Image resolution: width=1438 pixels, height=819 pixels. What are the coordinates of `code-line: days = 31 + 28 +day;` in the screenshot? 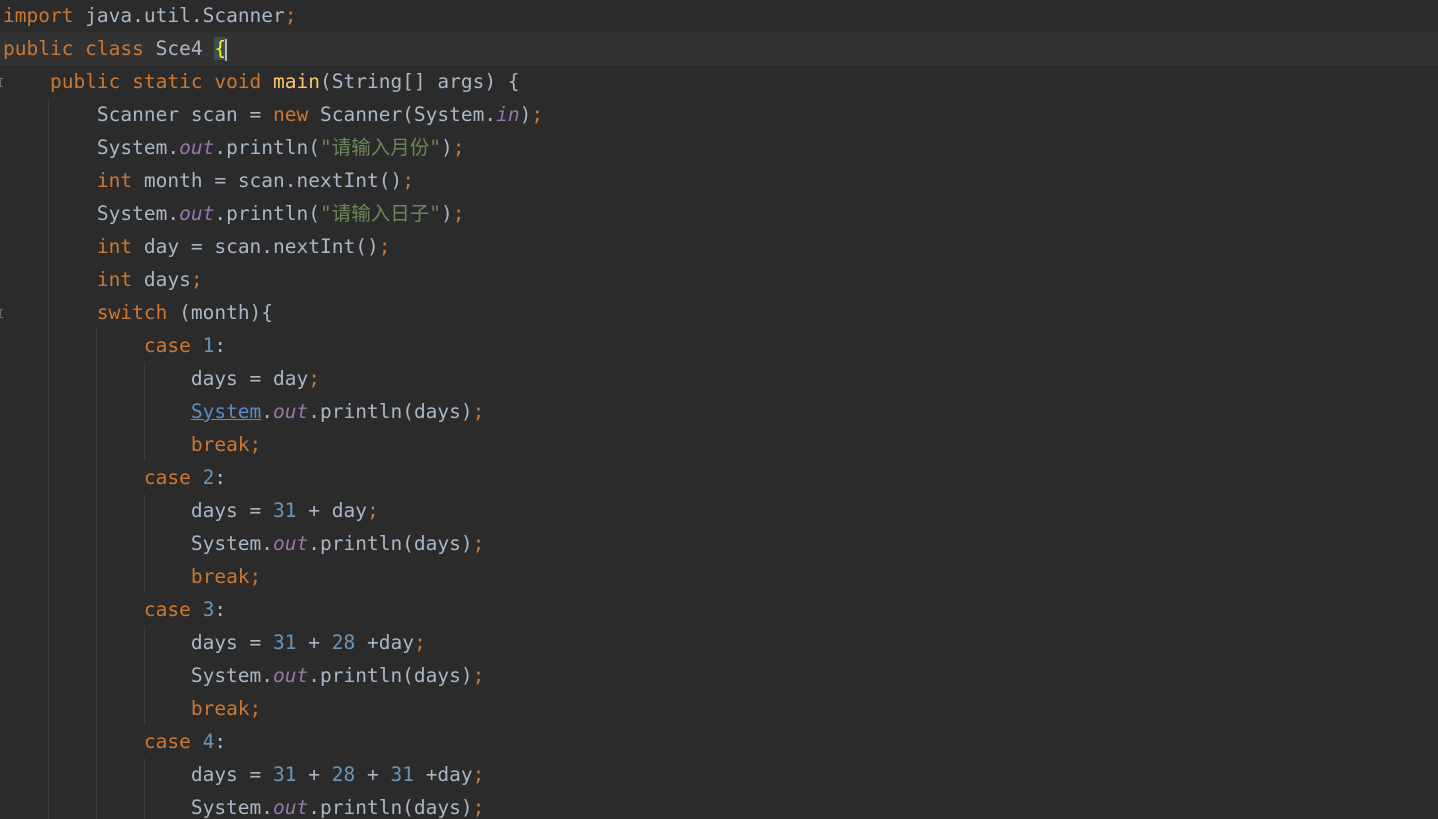 It's located at (719, 642).